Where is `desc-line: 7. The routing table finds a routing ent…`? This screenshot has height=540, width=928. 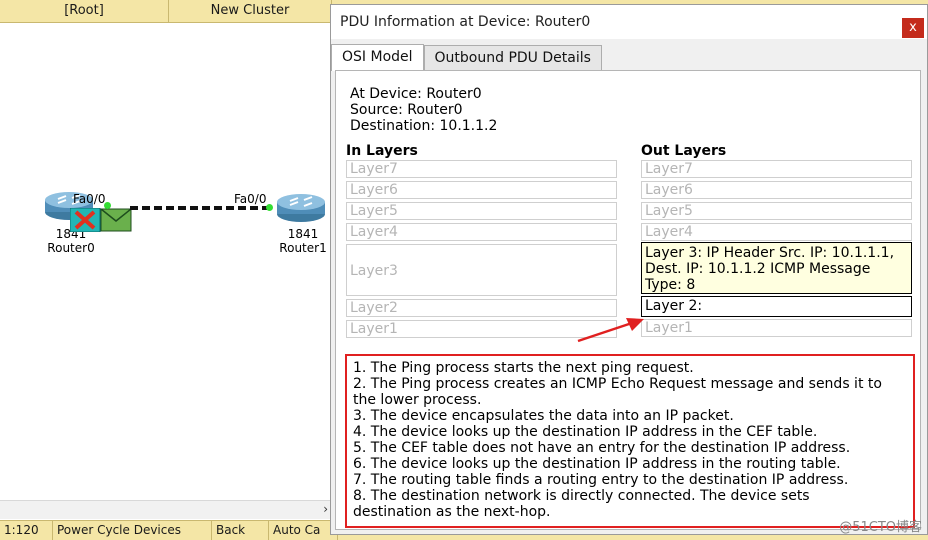
desc-line: 7. The routing table finds a routing ent… is located at coordinates (601, 480).